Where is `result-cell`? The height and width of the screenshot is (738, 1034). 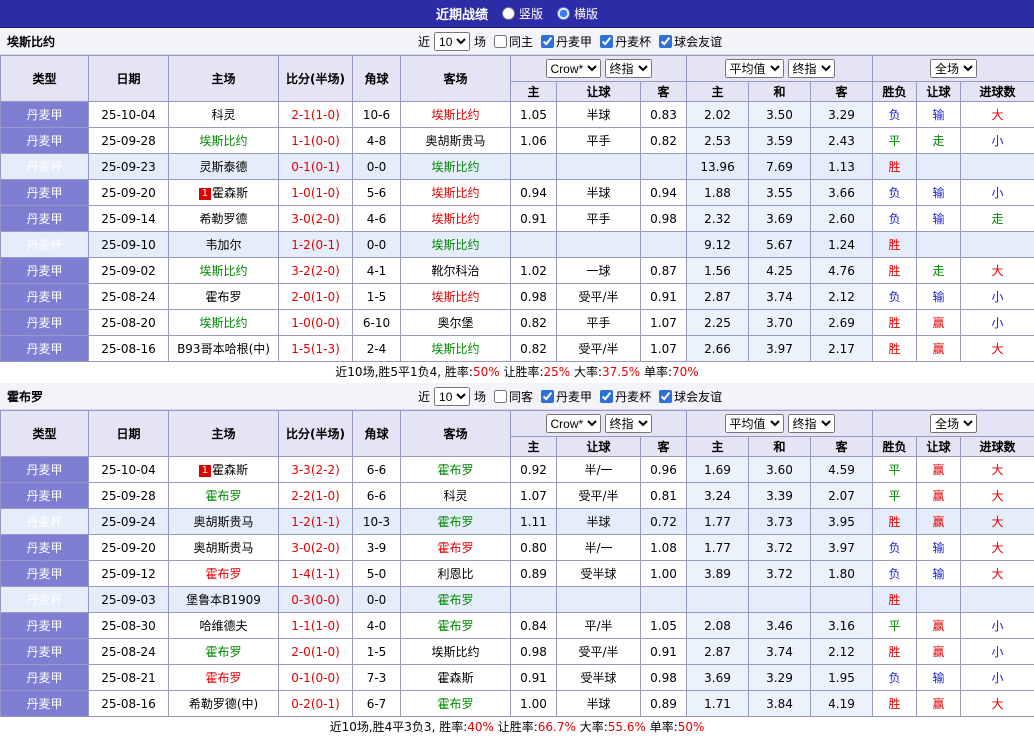
result-cell is located at coordinates (939, 245).